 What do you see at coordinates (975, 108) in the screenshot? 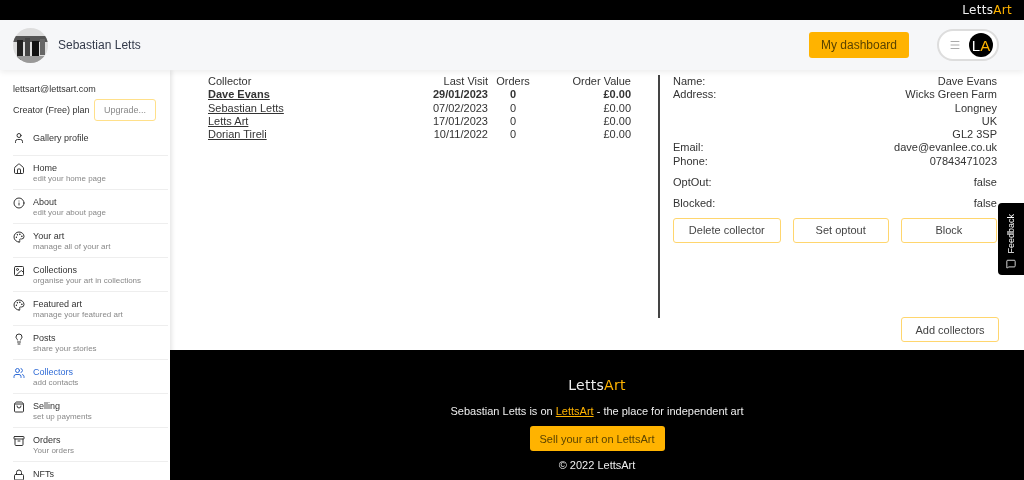
I see `field-value: Longney` at bounding box center [975, 108].